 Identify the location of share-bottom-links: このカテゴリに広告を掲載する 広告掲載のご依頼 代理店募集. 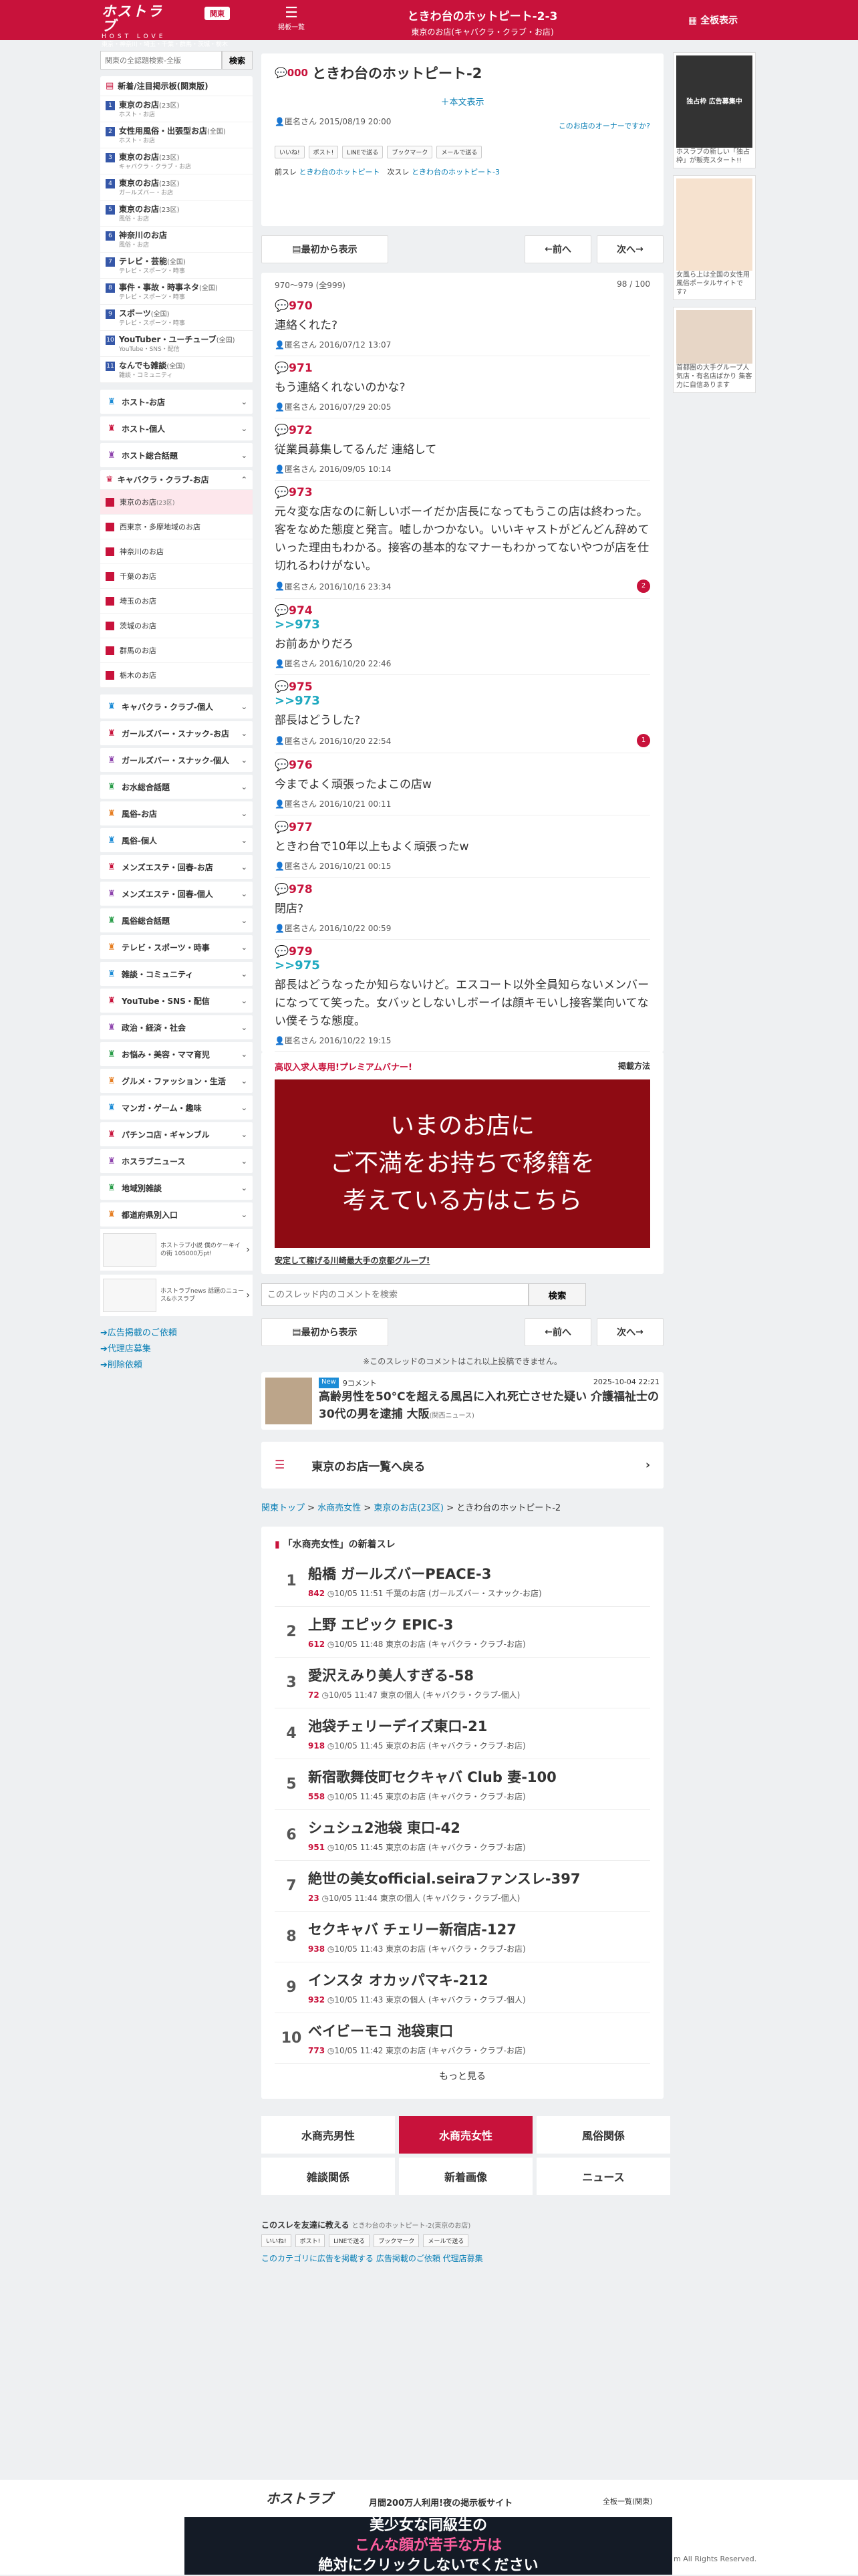
(462, 2258).